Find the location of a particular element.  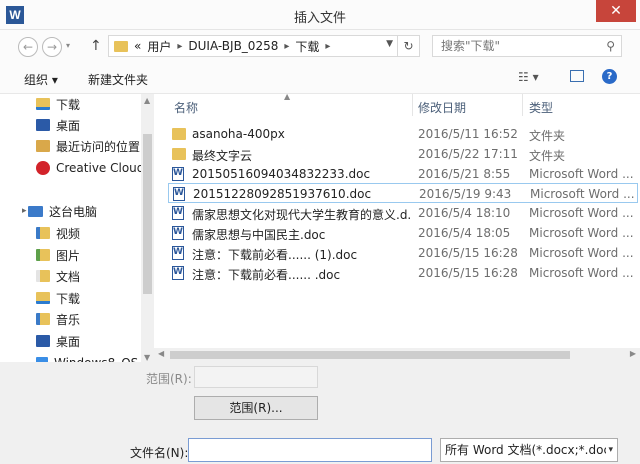

command-toolbar: 组织 ▾ 新建文件夹 ☷ ▾ ? is located at coordinates (320, 78).